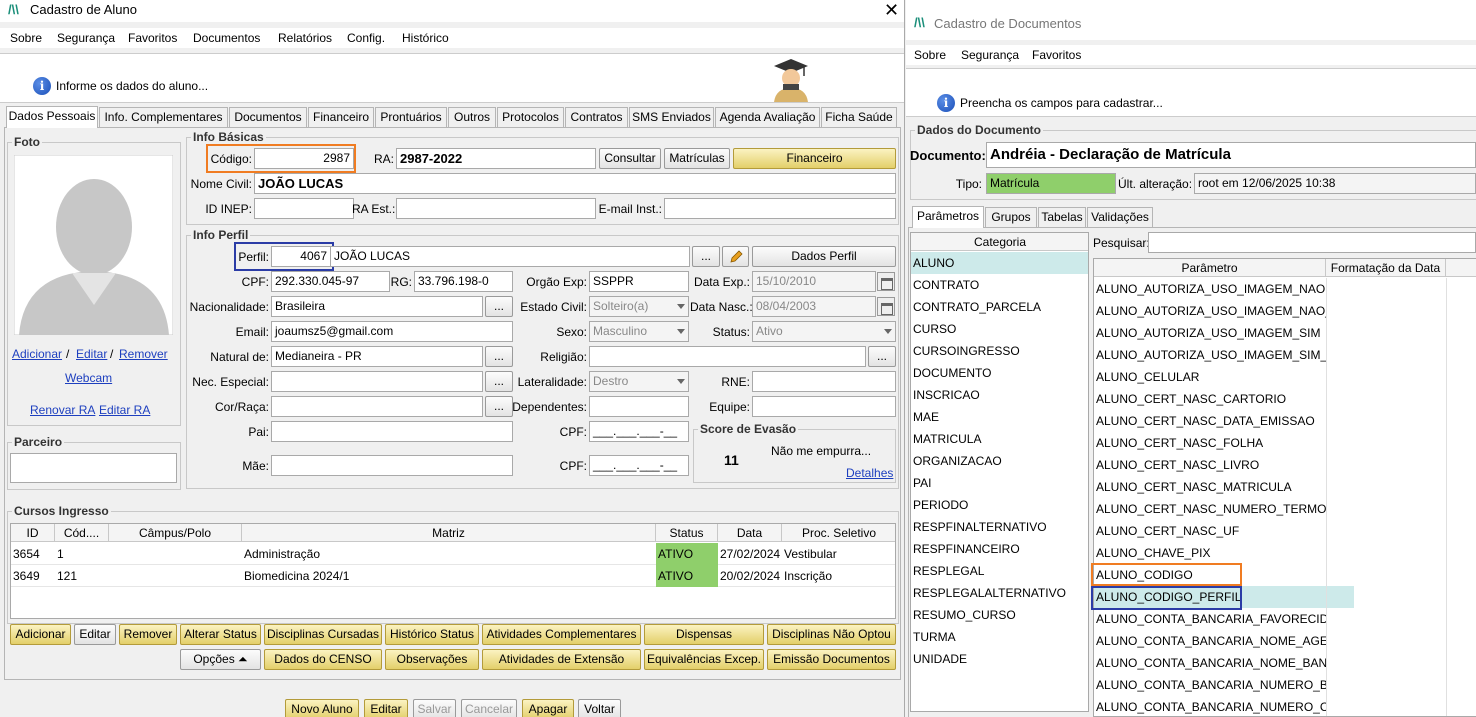  I want to click on data-nasc-field: 08/04/2003, so click(814, 306).